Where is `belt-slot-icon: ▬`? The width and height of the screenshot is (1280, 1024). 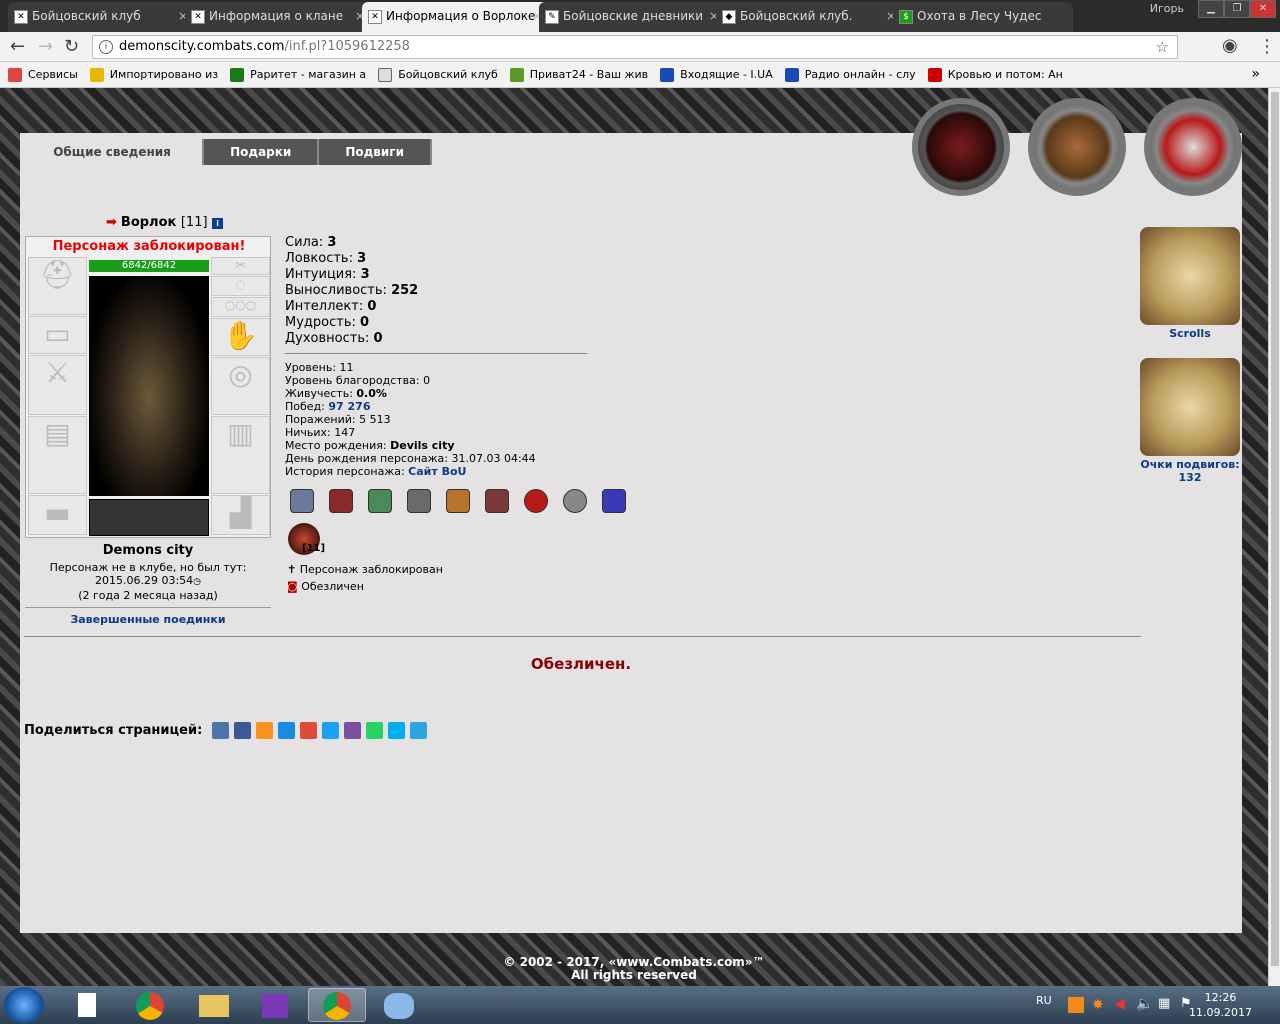
belt-slot-icon: ▬ is located at coordinates (57, 515).